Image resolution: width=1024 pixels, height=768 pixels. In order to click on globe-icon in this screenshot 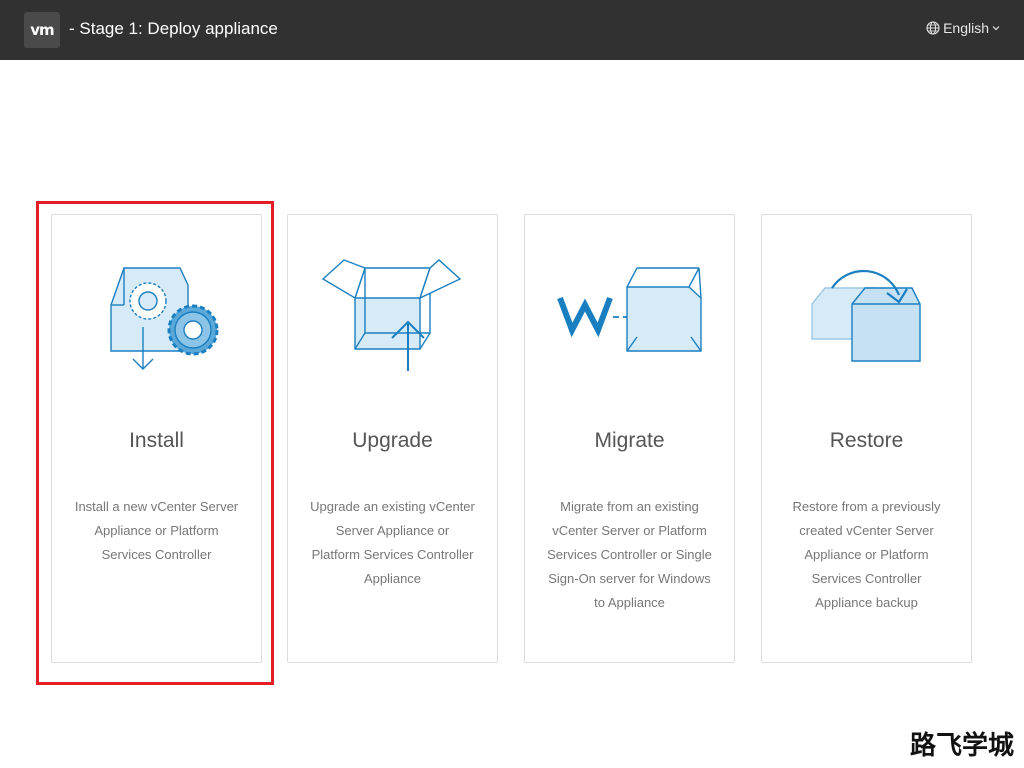, I will do `click(933, 28)`.